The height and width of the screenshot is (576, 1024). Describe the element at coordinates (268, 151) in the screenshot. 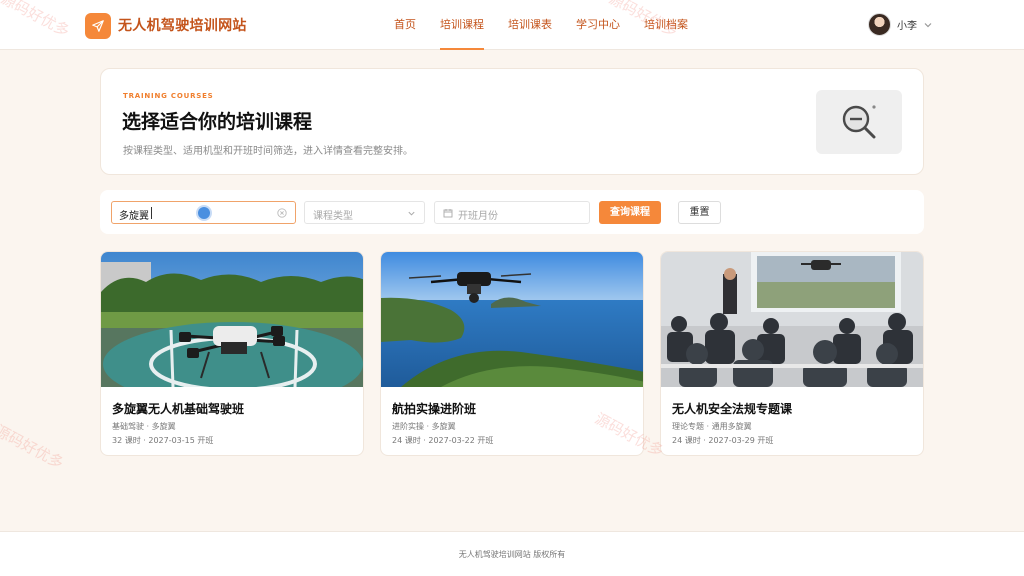

I see `hero-description: 按课程类型、适用机型和开班时间筛选，进入详情查看完整安排。` at that location.